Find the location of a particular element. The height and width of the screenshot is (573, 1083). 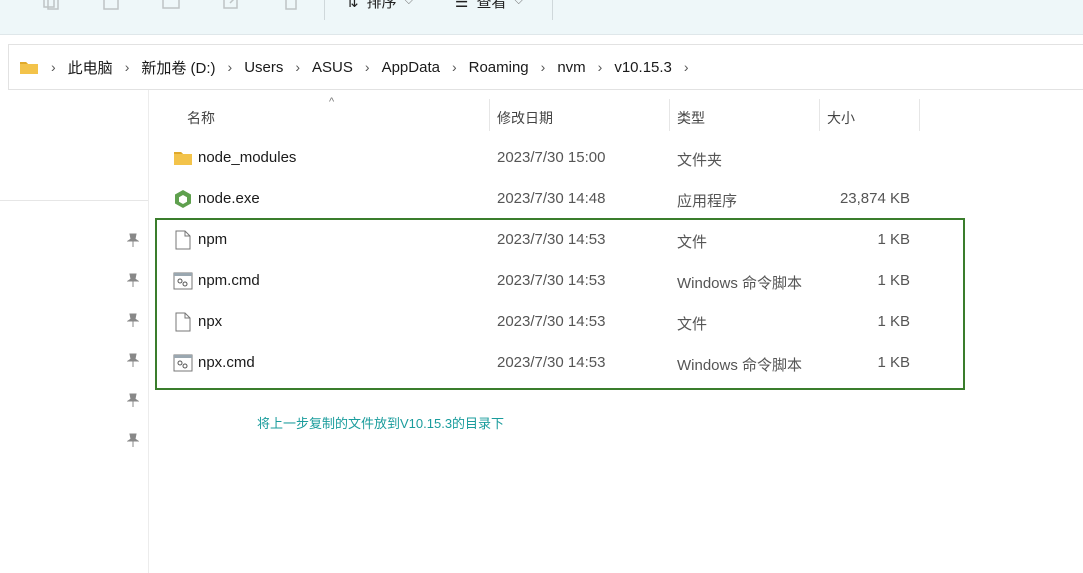

column-header-date: 修改日期 is located at coordinates (525, 118).